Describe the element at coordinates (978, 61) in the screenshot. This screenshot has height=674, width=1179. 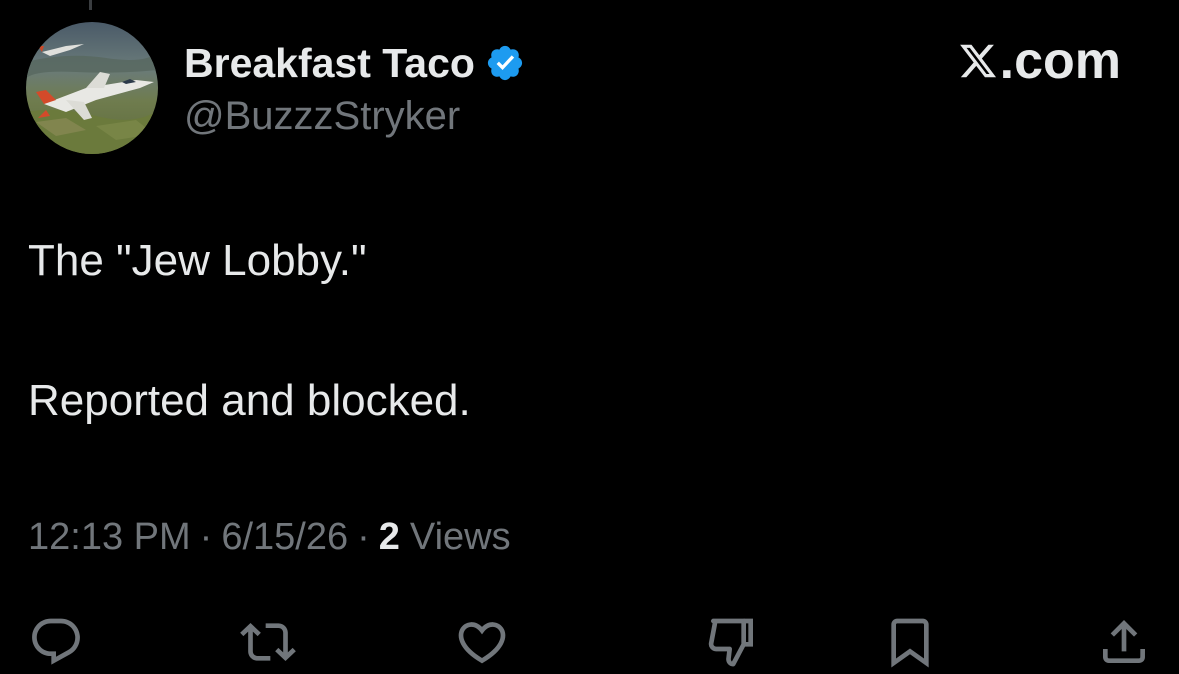
I see `x-logo-icon` at that location.